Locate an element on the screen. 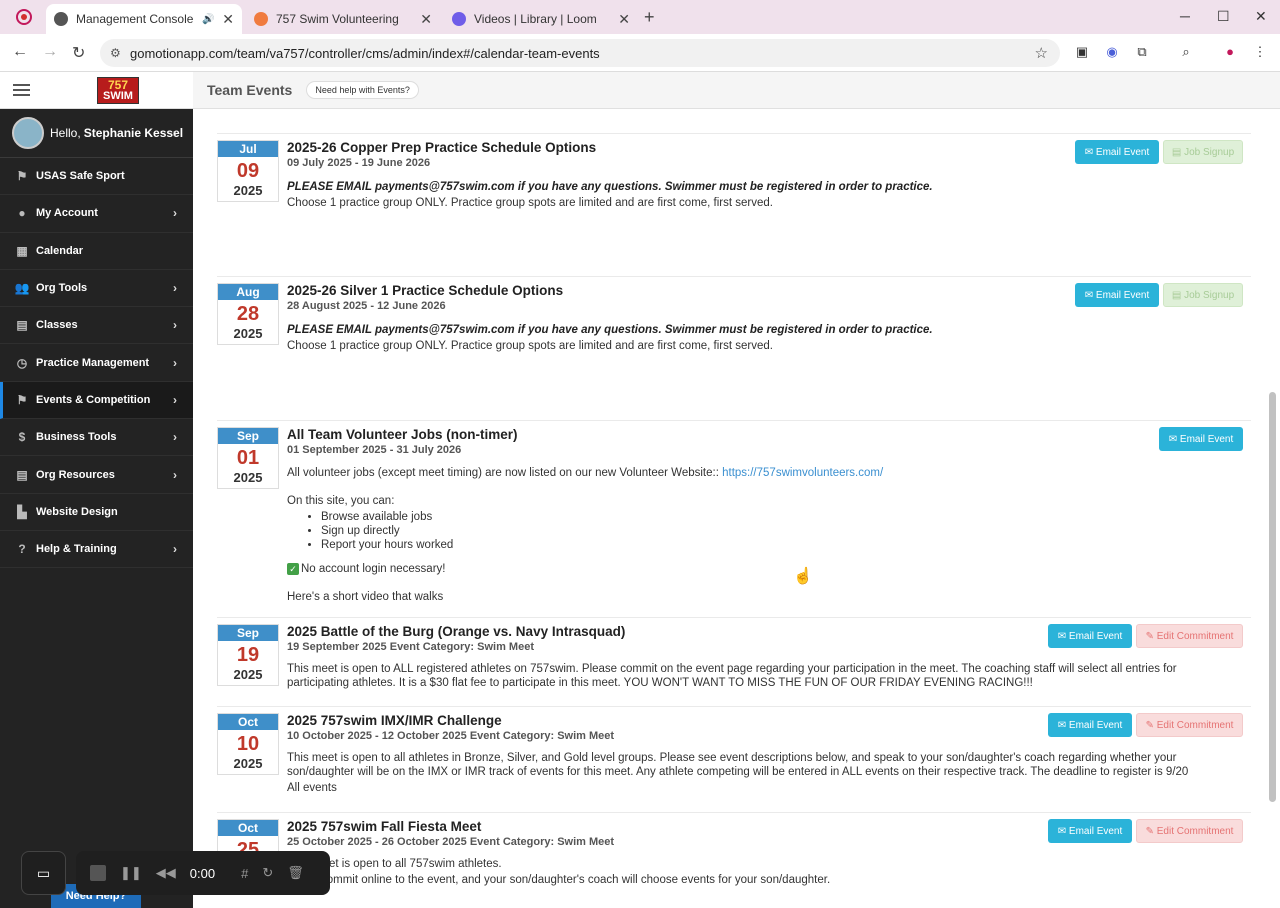 The width and height of the screenshot is (1280, 908). grid-icon: # is located at coordinates (244, 873).